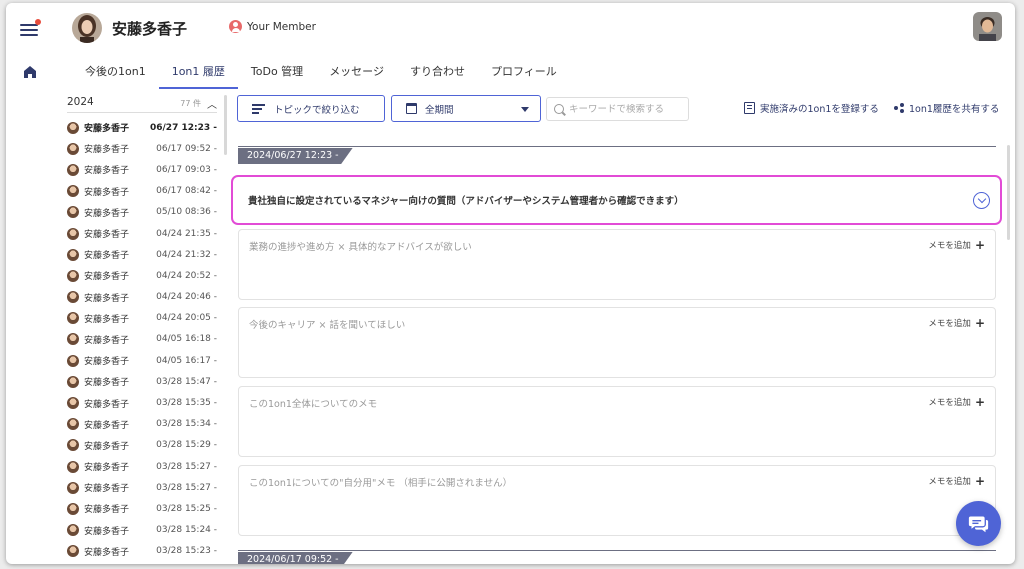 This screenshot has width=1024, height=569. I want to click on history-item-date: 03/28 15:29 -, so click(186, 445).